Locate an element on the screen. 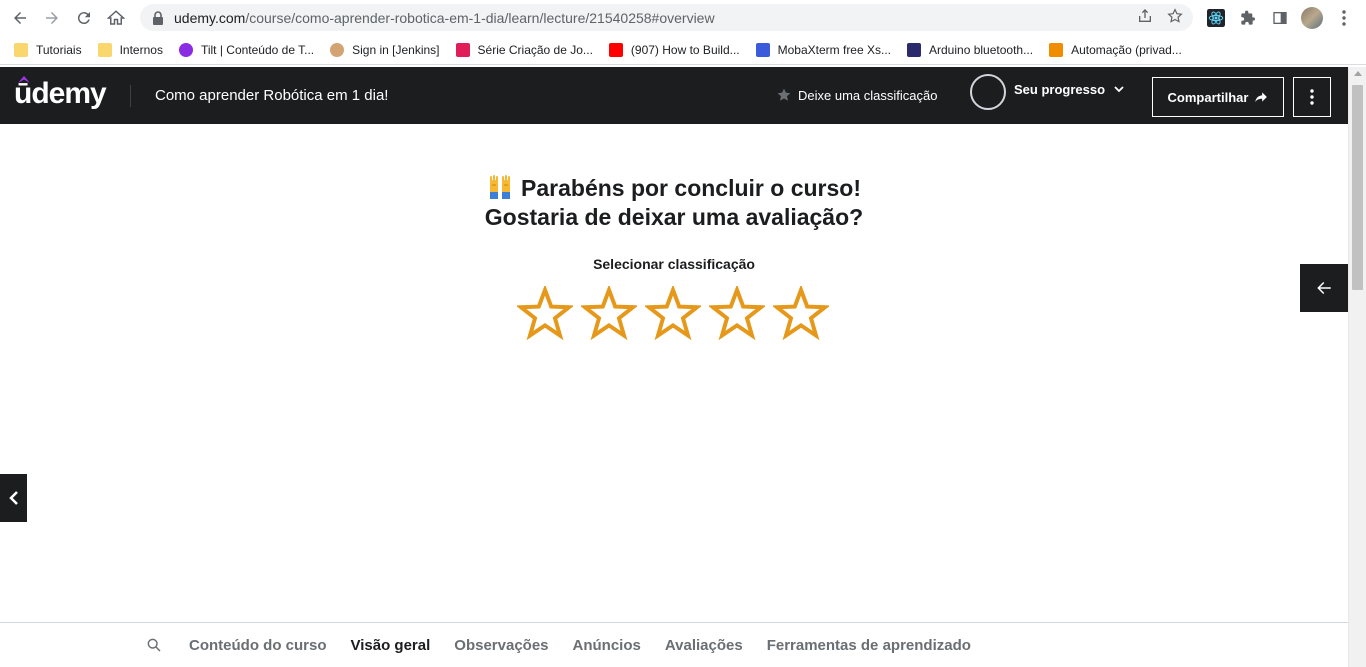  tilt-icon is located at coordinates (185, 49).